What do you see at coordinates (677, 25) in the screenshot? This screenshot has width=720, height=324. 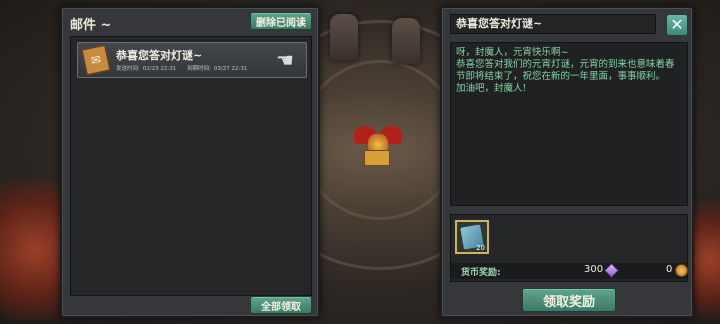 I see `close-button: ✕` at bounding box center [677, 25].